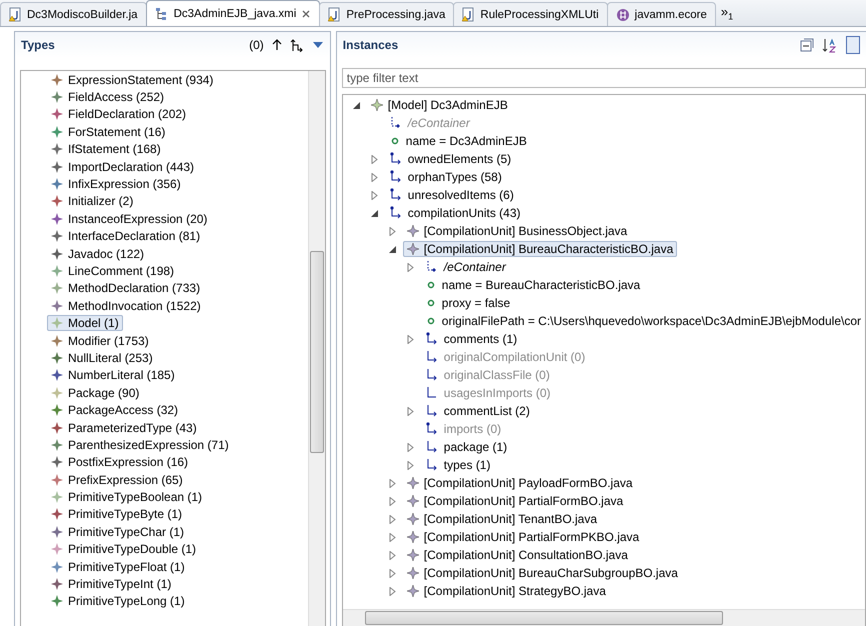 The image size is (866, 626). I want to click on model-star-icon, so click(376, 105).